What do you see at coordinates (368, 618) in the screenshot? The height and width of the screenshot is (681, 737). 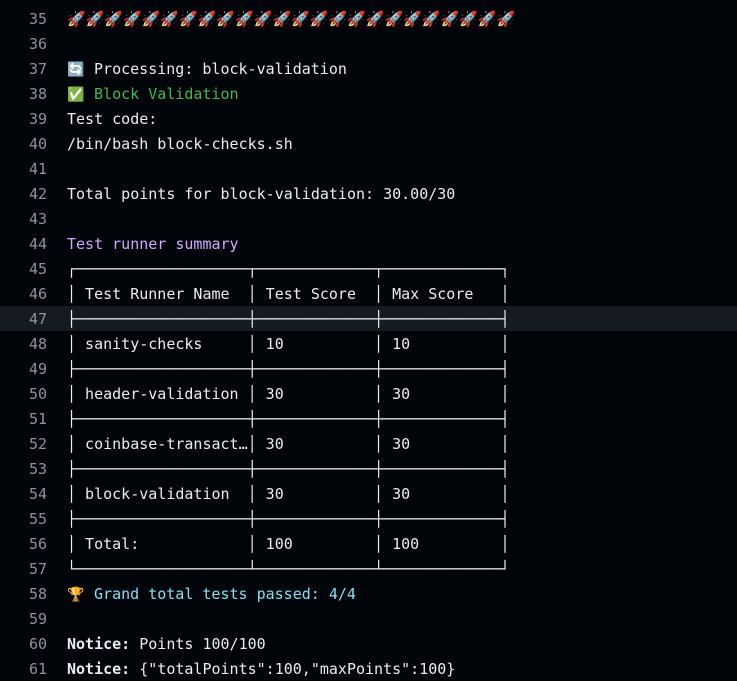 I see `log-line: 59` at bounding box center [368, 618].